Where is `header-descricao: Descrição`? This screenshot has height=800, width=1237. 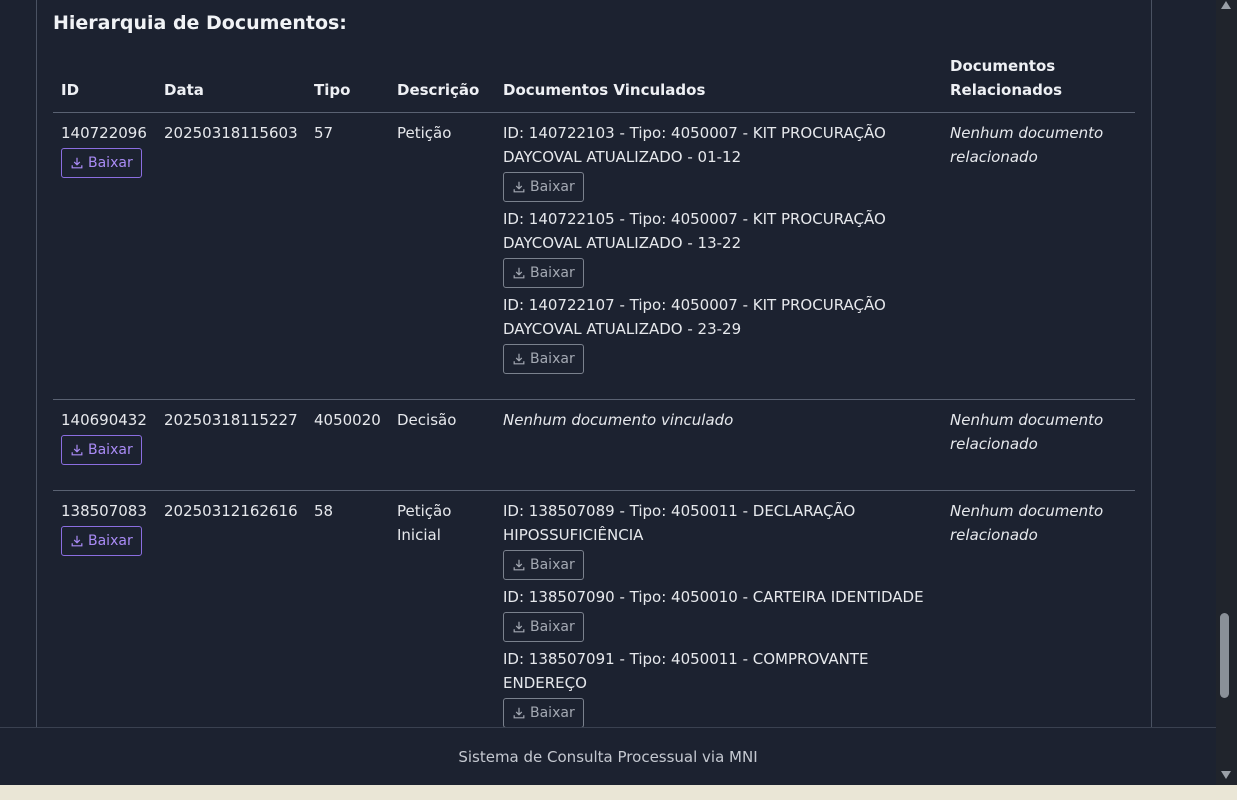
header-descricao: Descrição is located at coordinates (442, 81).